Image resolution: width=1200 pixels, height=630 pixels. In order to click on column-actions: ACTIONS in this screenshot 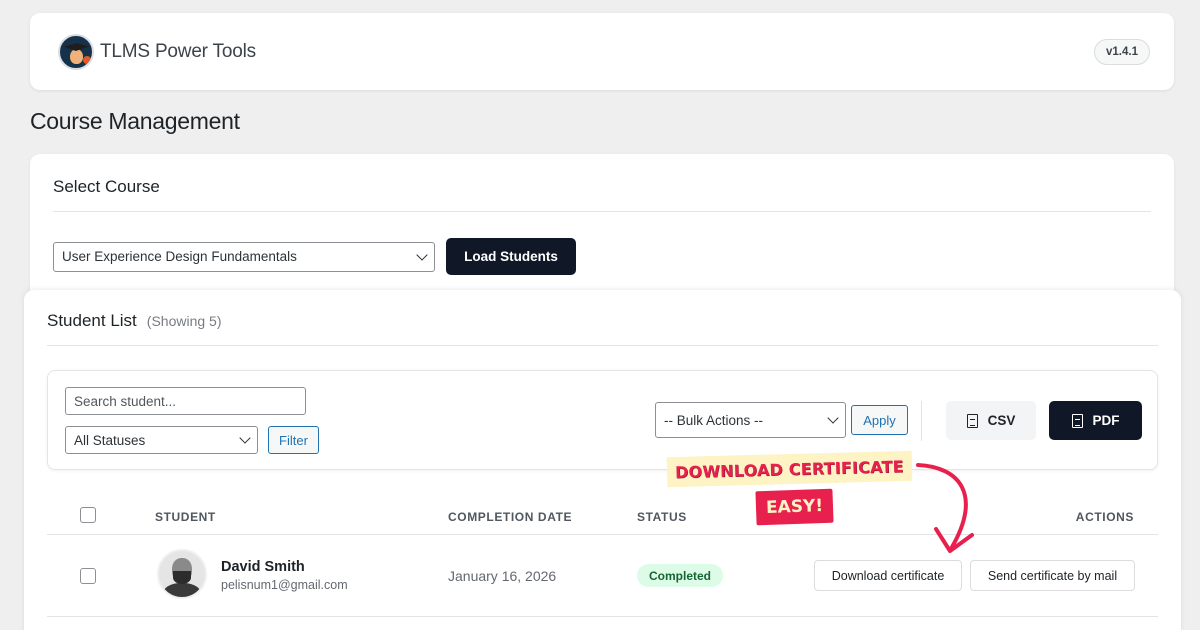, I will do `click(1104, 517)`.